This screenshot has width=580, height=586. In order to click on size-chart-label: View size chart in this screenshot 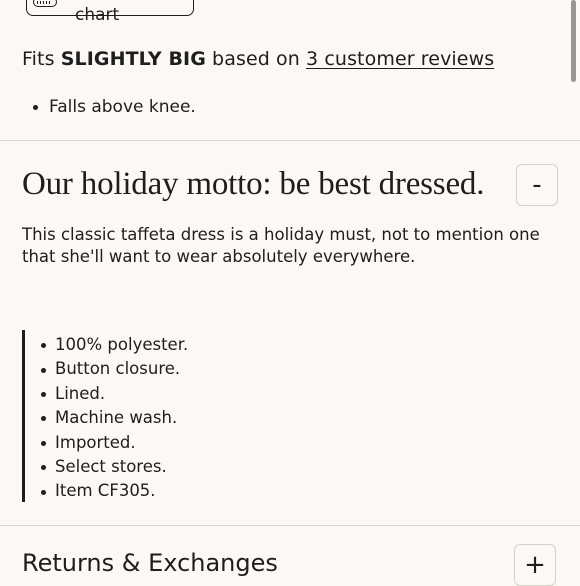, I will do `click(114, 12)`.